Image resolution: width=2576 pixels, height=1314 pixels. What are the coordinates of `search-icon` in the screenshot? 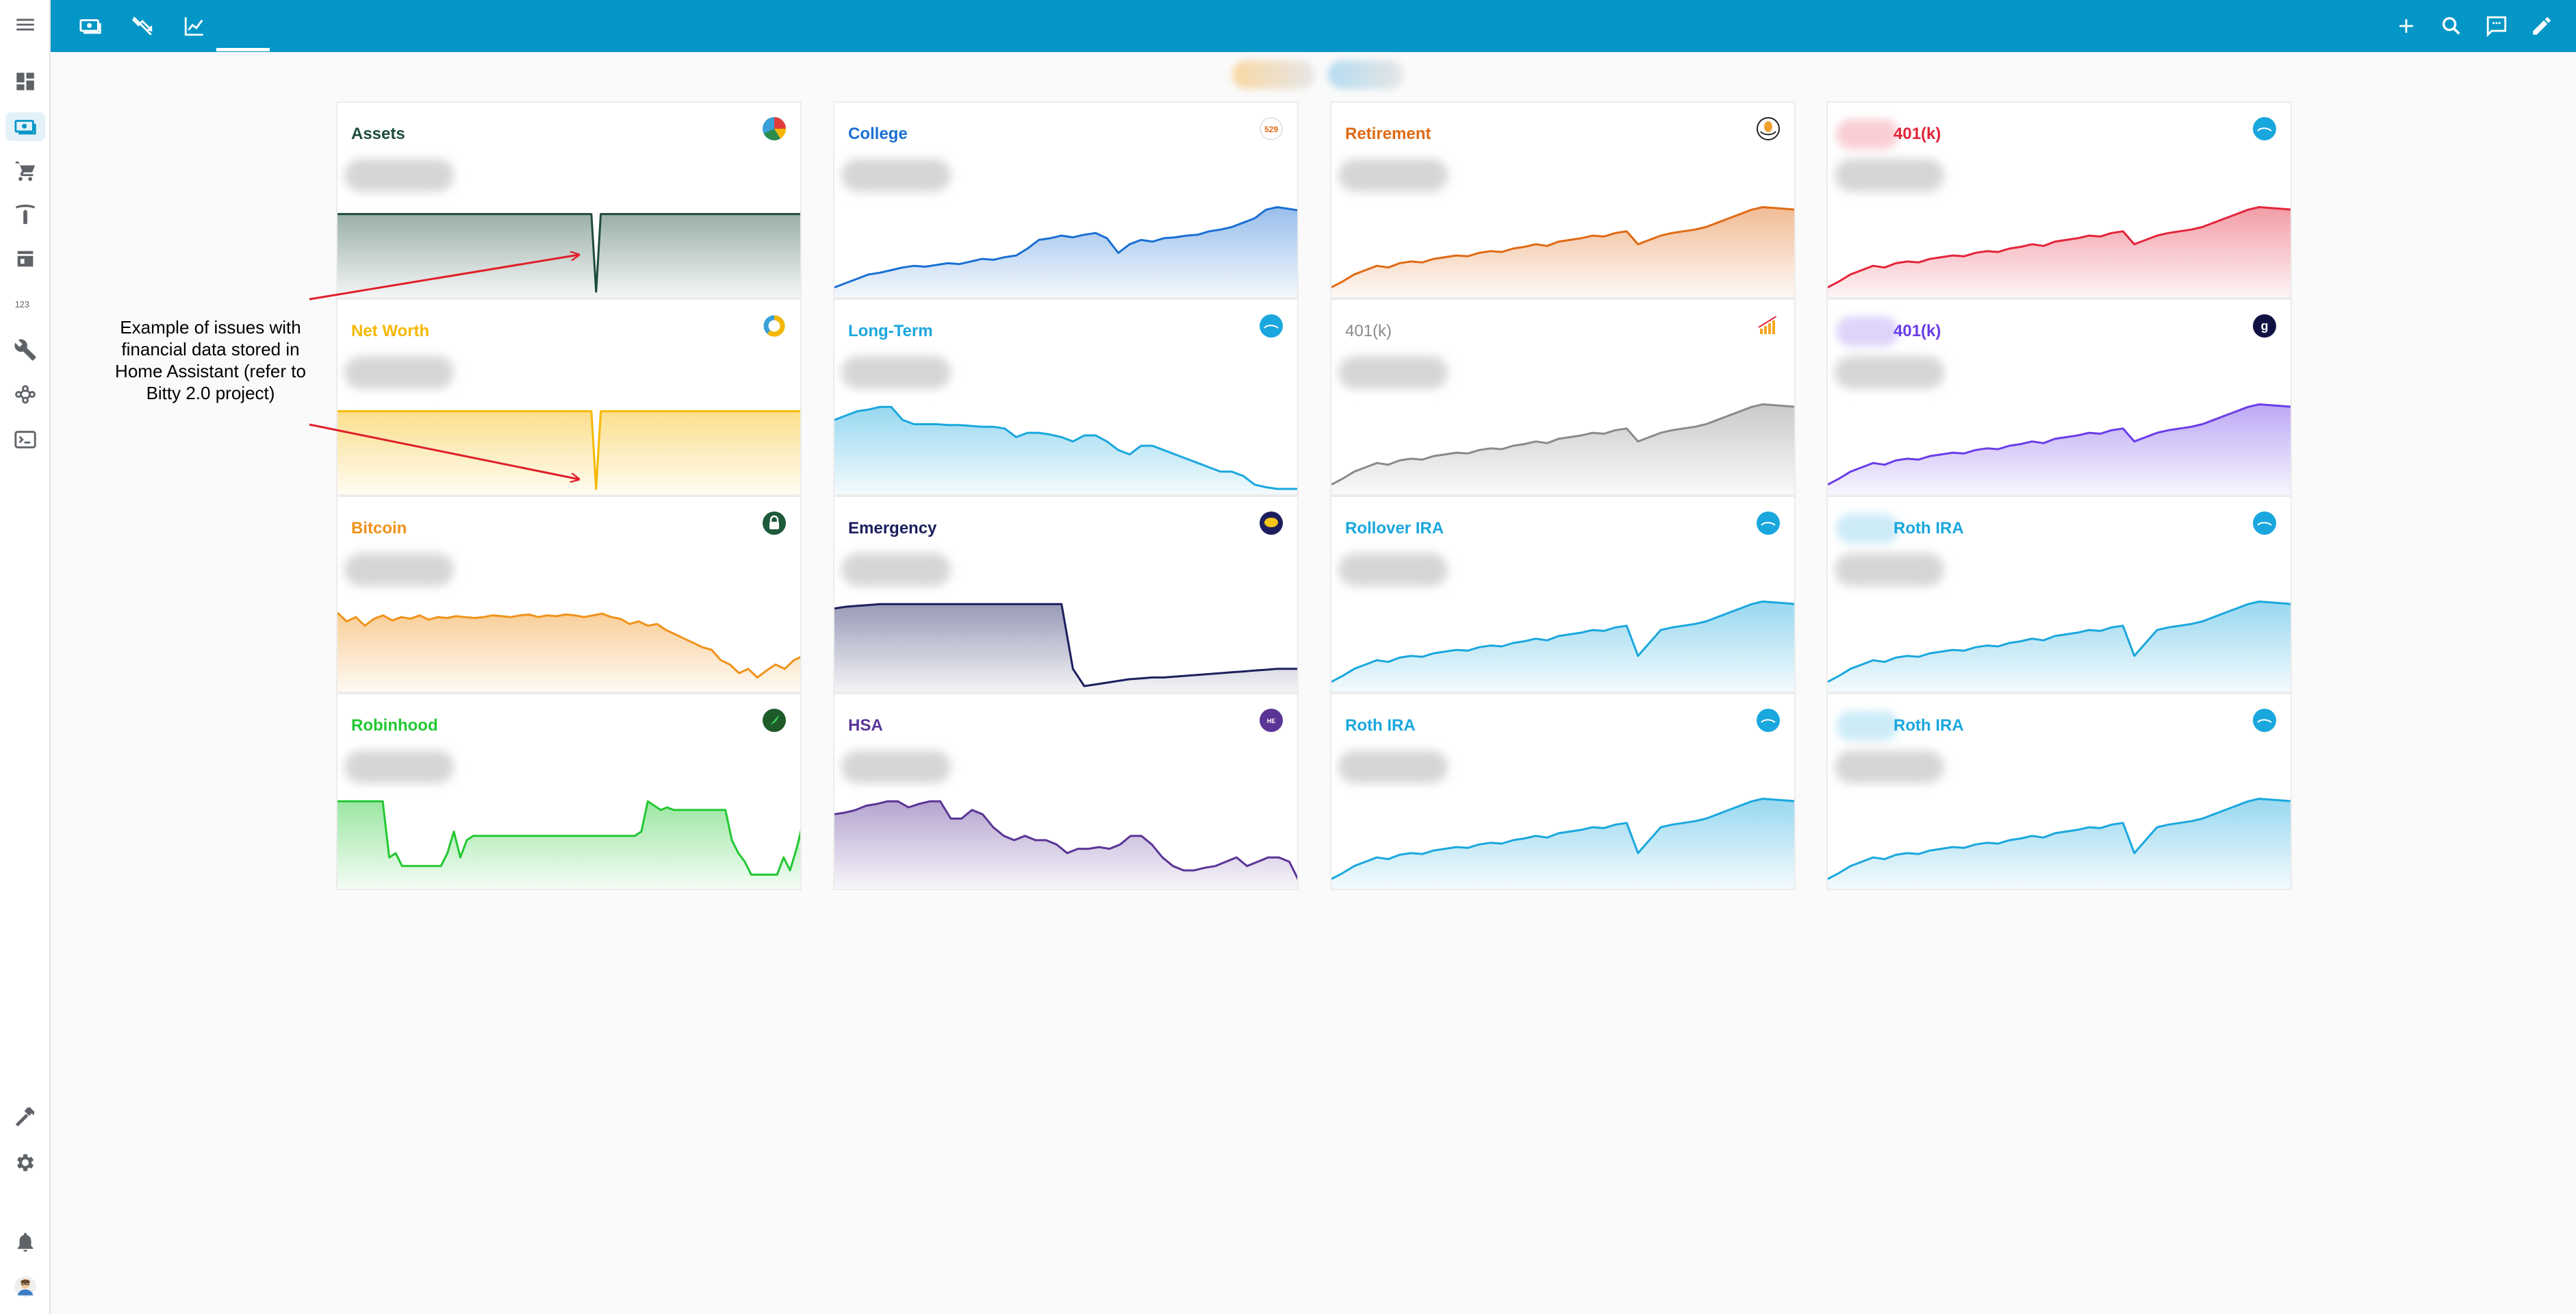 It's located at (2451, 26).